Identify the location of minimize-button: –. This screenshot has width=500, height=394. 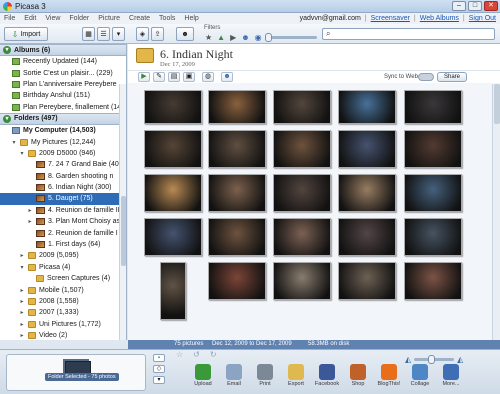
(459, 6).